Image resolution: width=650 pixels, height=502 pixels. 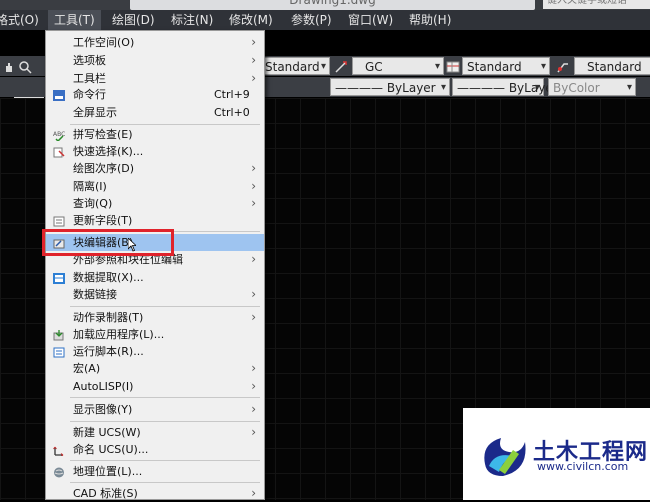 What do you see at coordinates (251, 20) in the screenshot?
I see `menu-modify: 修改(M)` at bounding box center [251, 20].